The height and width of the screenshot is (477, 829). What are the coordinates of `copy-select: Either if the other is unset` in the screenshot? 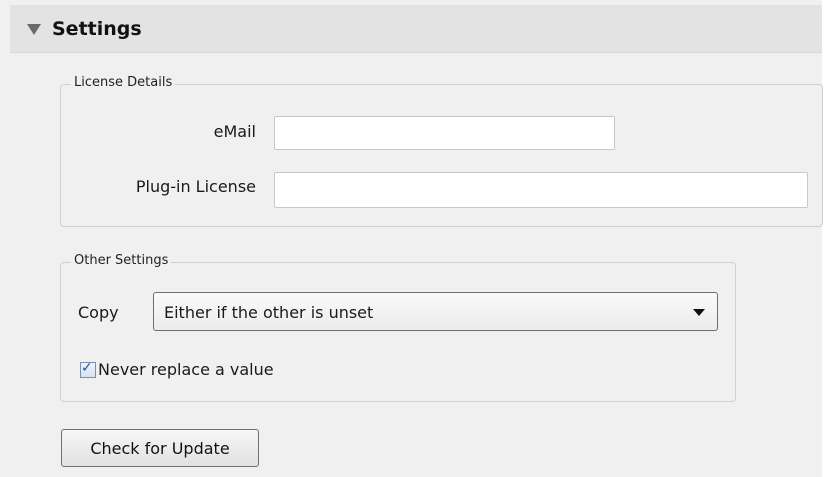 It's located at (435, 311).